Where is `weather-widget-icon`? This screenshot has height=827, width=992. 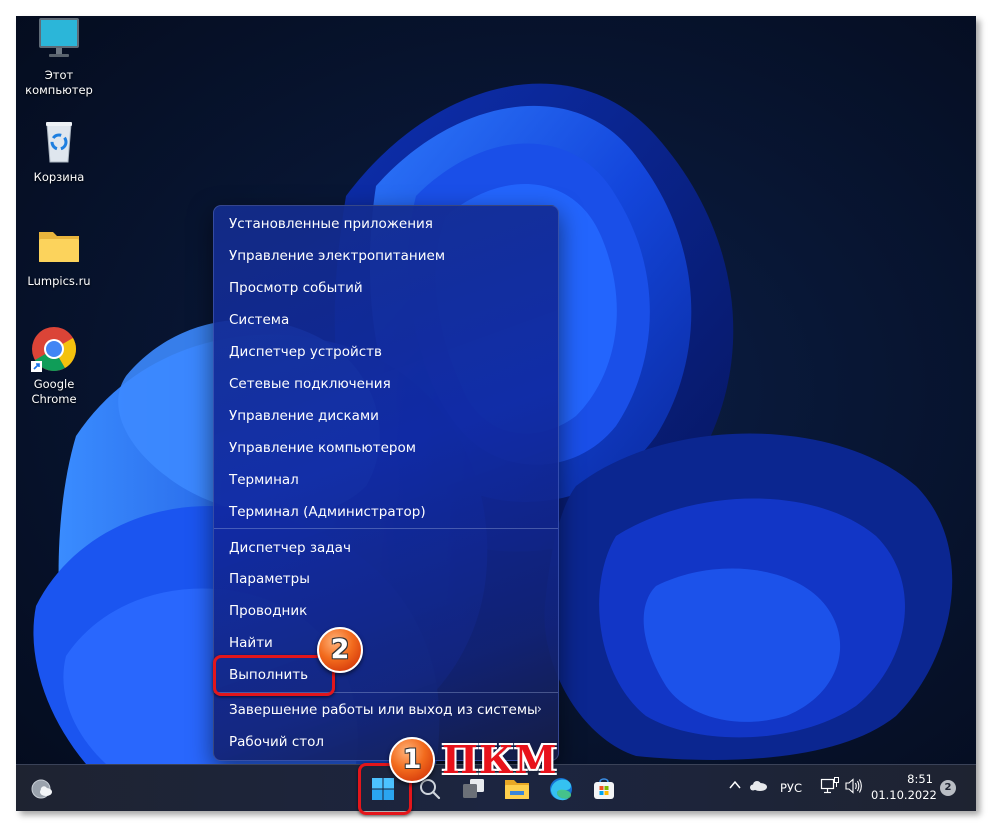
weather-widget-icon is located at coordinates (41, 789).